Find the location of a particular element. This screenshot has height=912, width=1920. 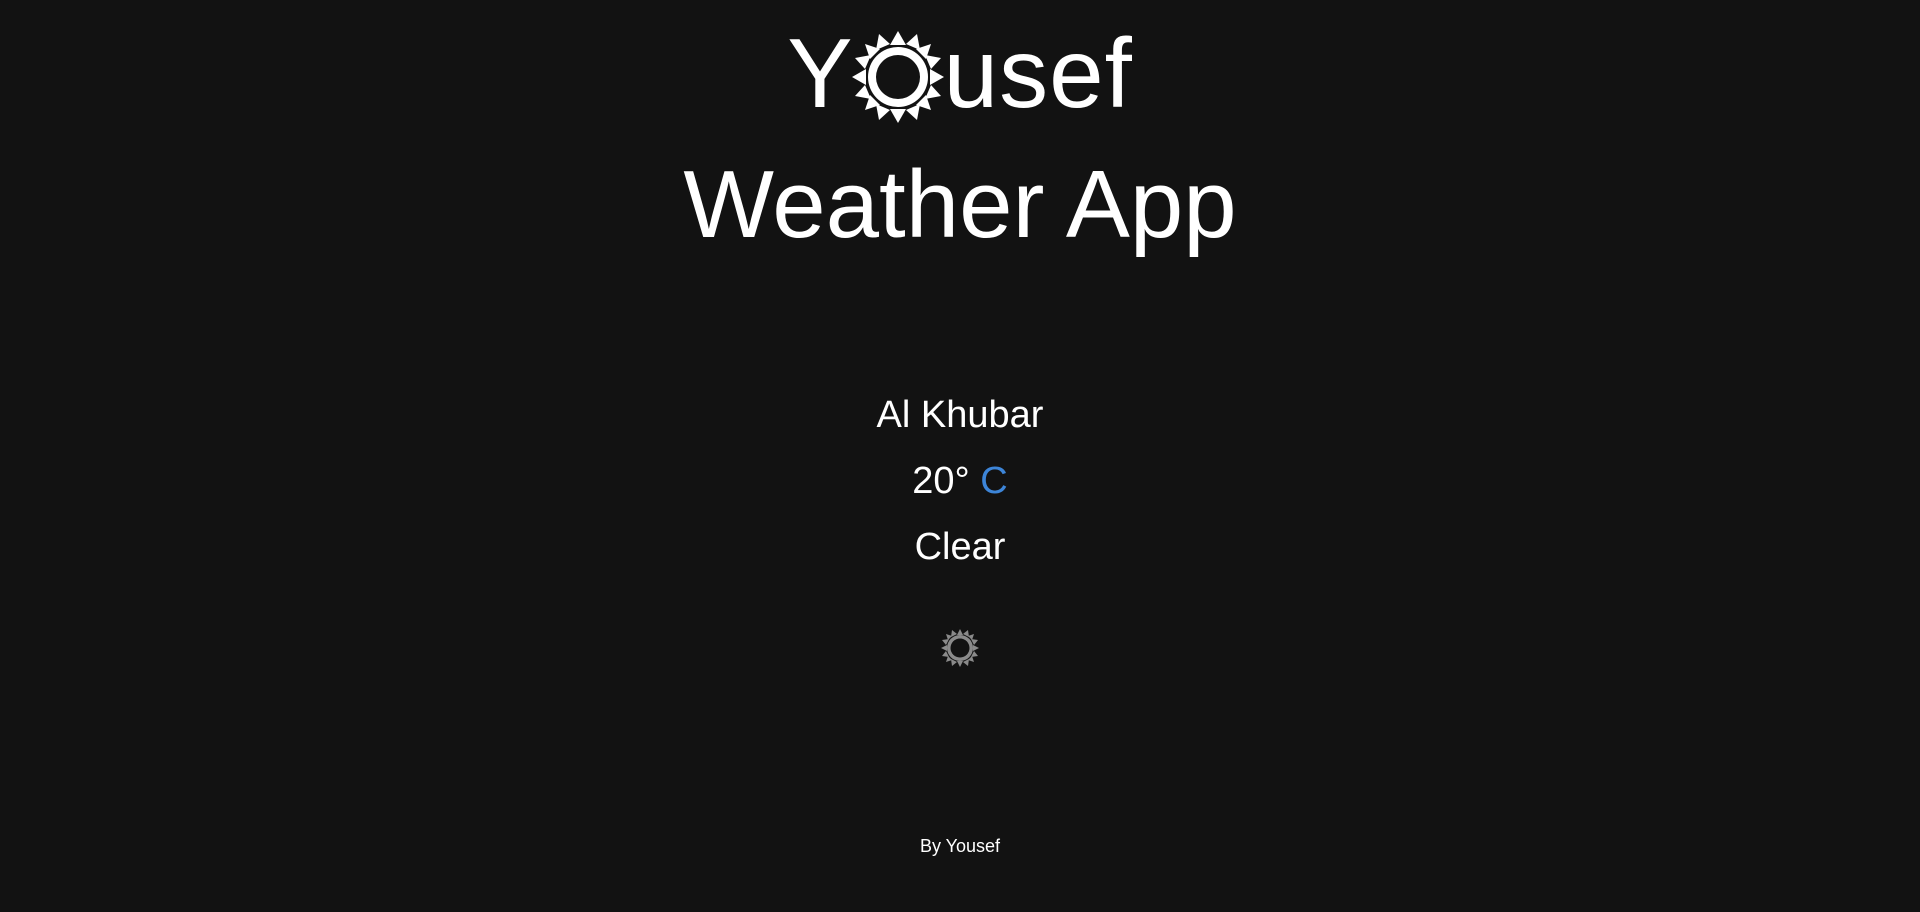

temperature-display: 20° C is located at coordinates (960, 481).